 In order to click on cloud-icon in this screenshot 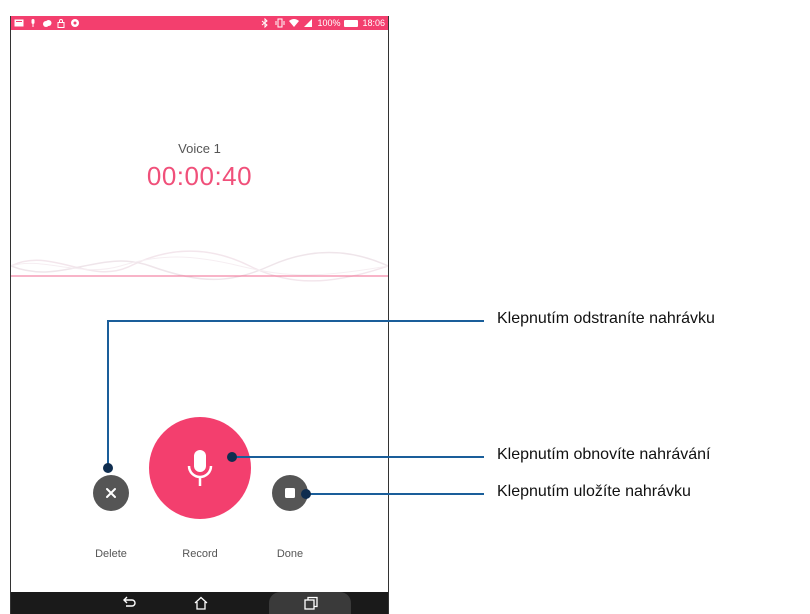, I will do `click(47, 23)`.